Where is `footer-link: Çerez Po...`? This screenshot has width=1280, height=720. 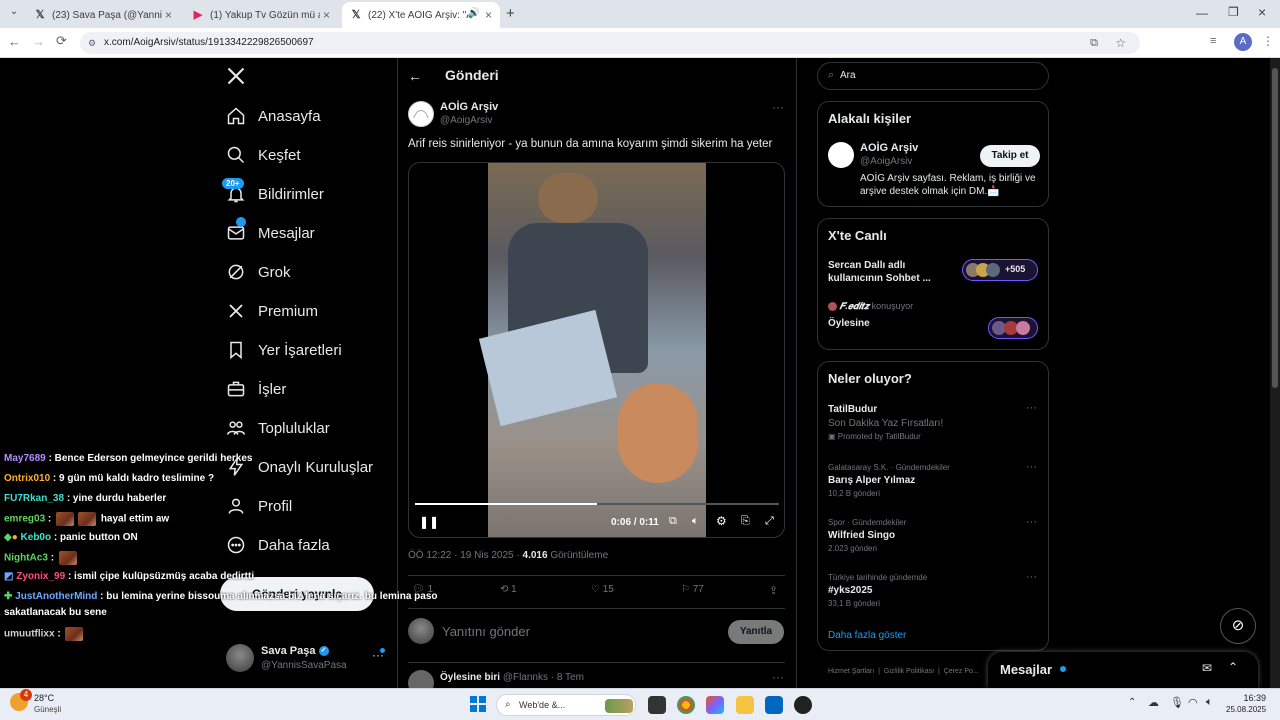
footer-link: Çerez Po... is located at coordinates (961, 671).